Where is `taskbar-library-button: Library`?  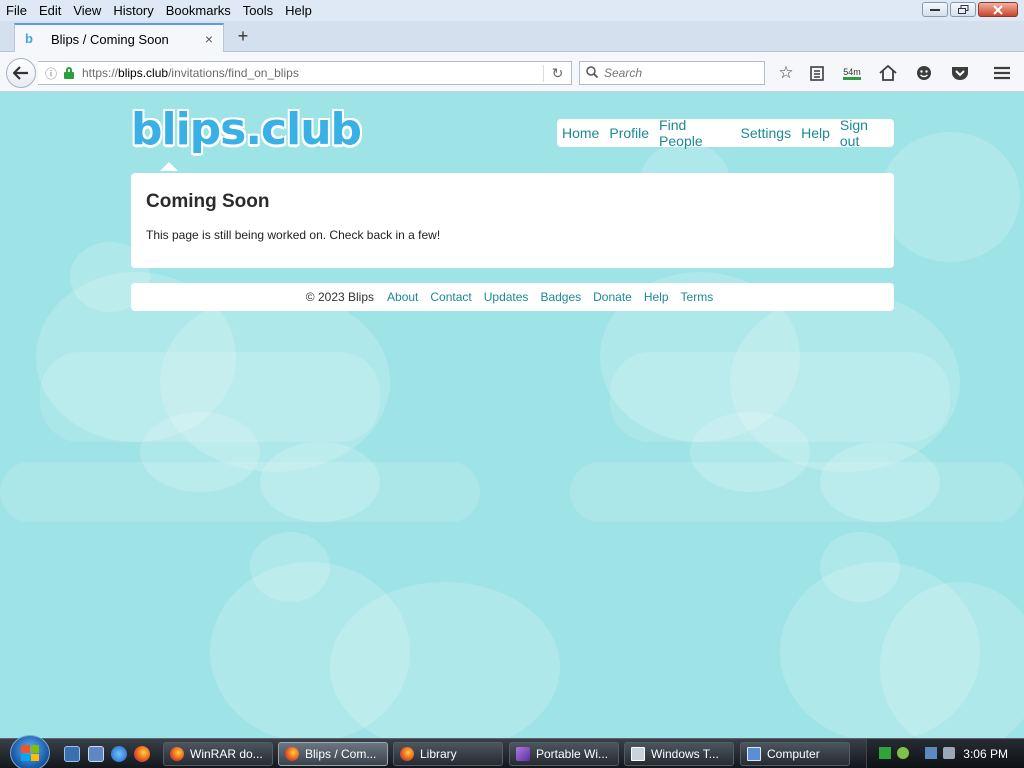
taskbar-library-button: Library is located at coordinates (448, 754).